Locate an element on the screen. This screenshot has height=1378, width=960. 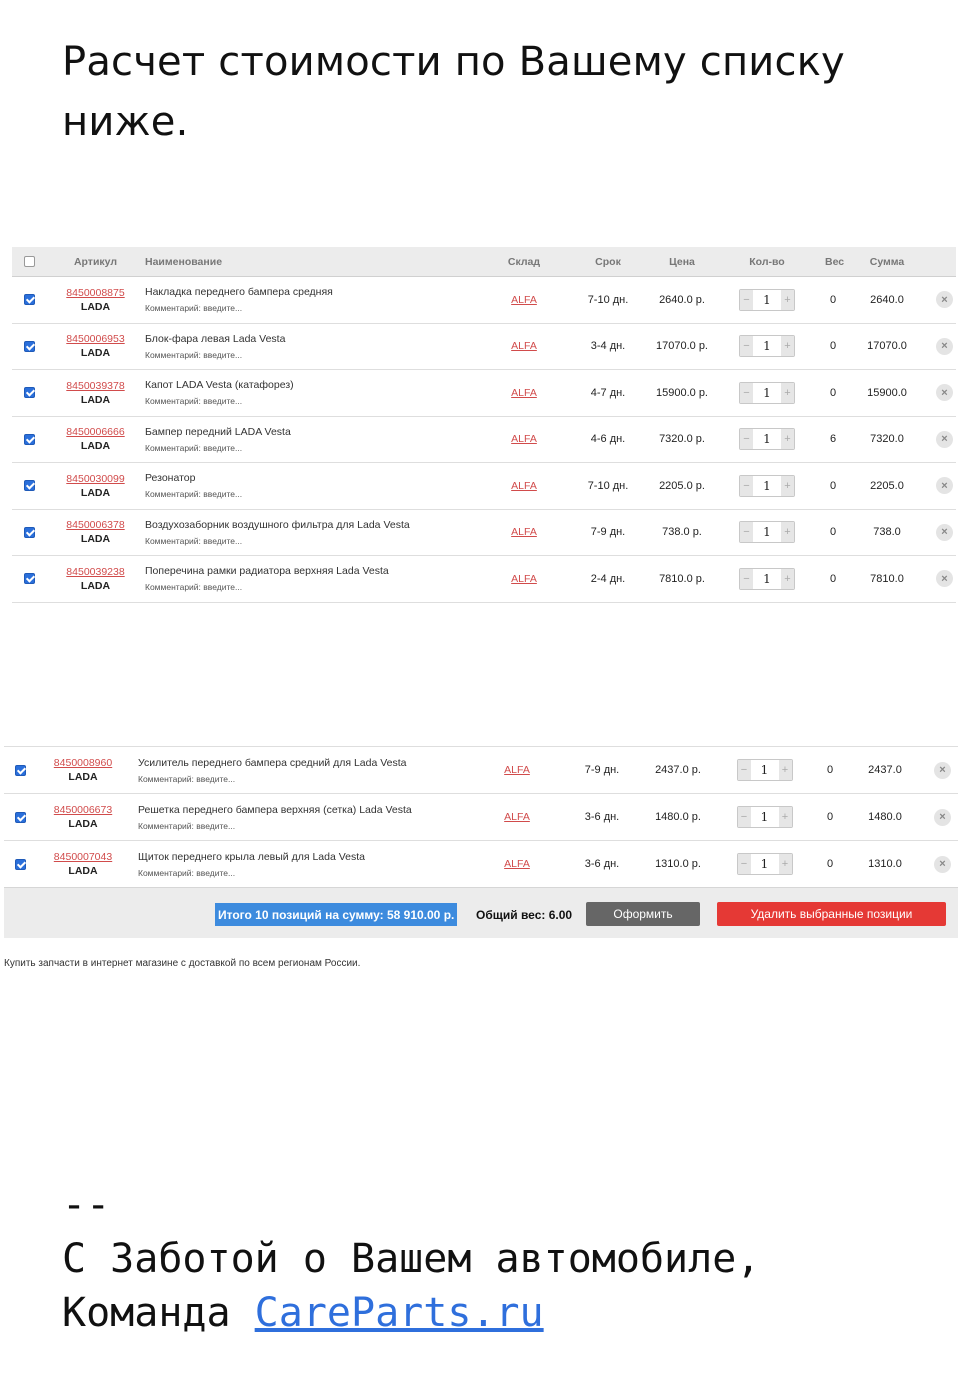
header-term: Срок is located at coordinates (608, 262).